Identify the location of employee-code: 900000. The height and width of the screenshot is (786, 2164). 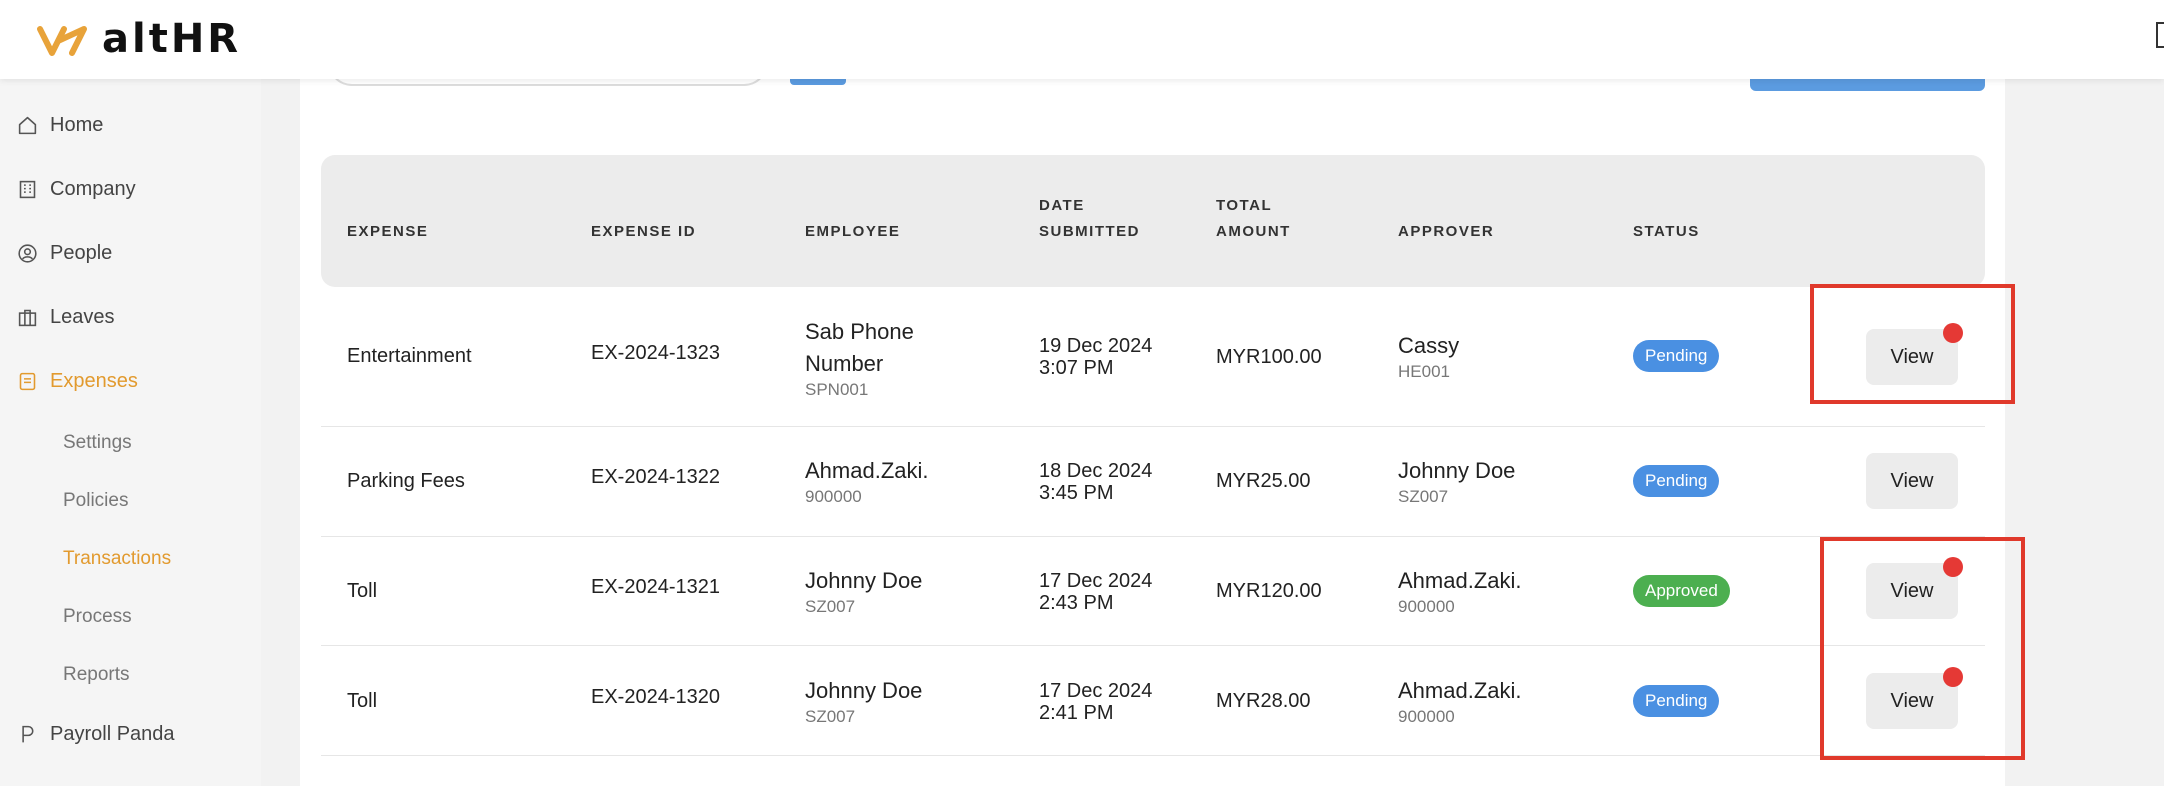
(833, 496).